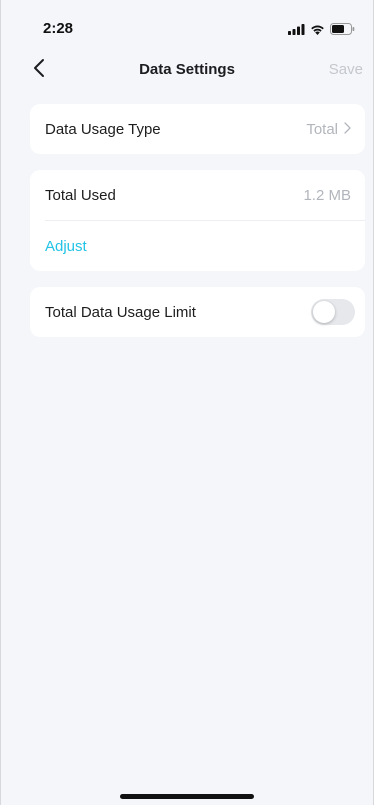 This screenshot has width=374, height=805. Describe the element at coordinates (66, 246) in the screenshot. I see `adjust-link: Adjust` at that location.